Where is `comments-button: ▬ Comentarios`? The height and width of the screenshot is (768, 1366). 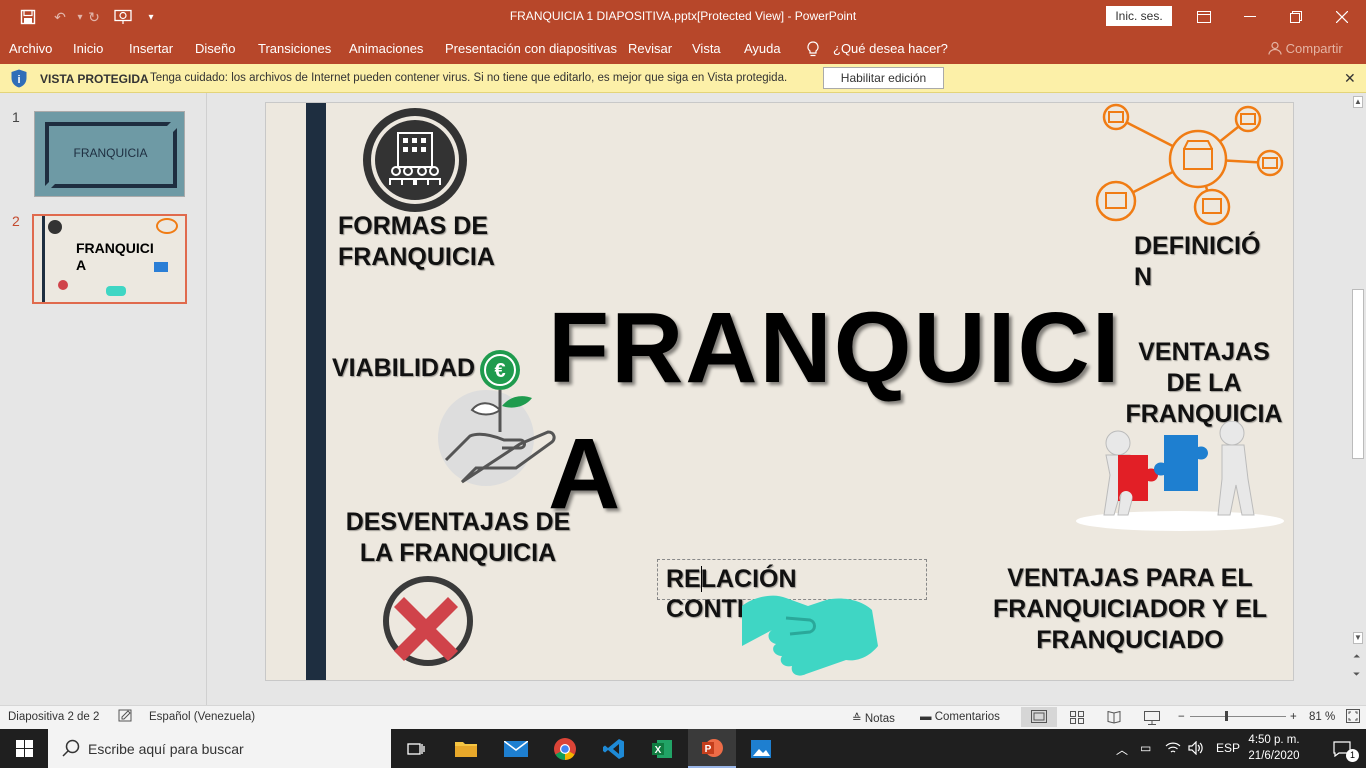 comments-button: ▬ Comentarios is located at coordinates (960, 717).